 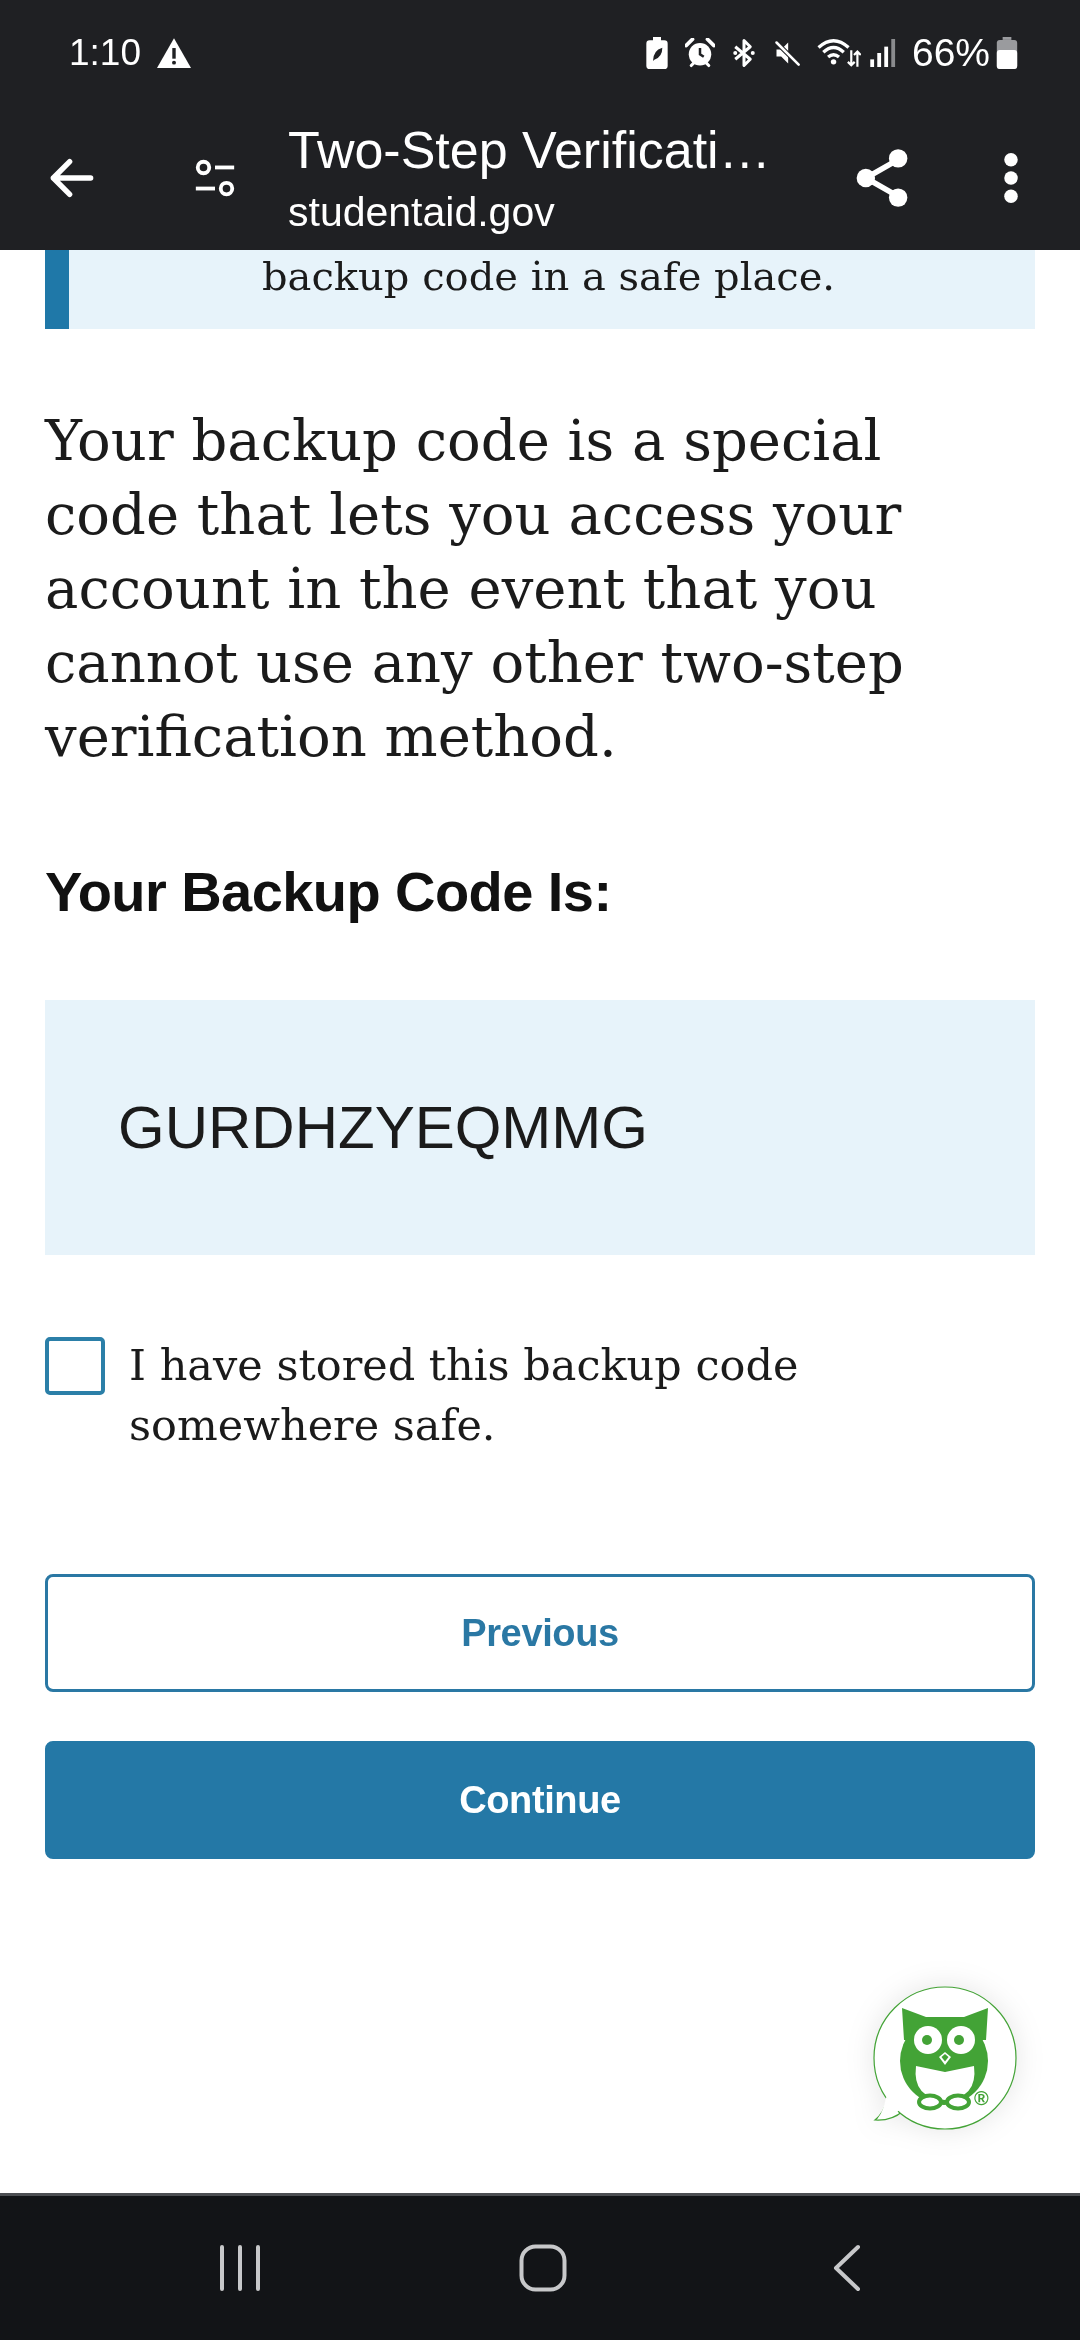 I want to click on checkbox, so click(x=75, y=1366).